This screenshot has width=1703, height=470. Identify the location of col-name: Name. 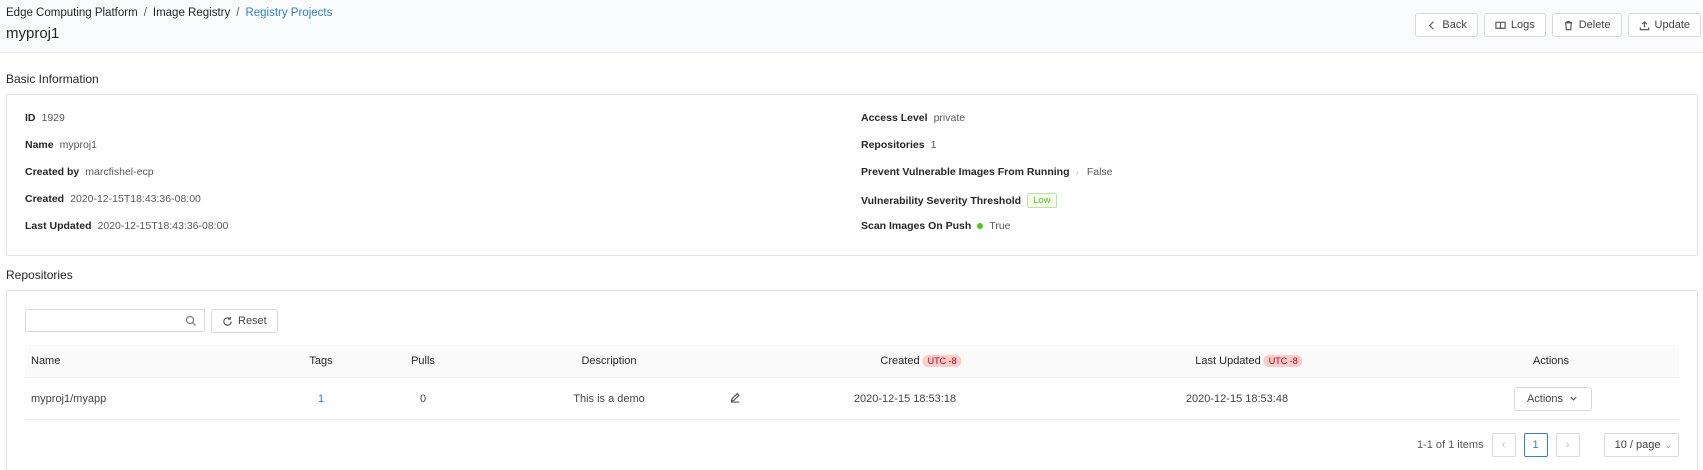
(45, 361).